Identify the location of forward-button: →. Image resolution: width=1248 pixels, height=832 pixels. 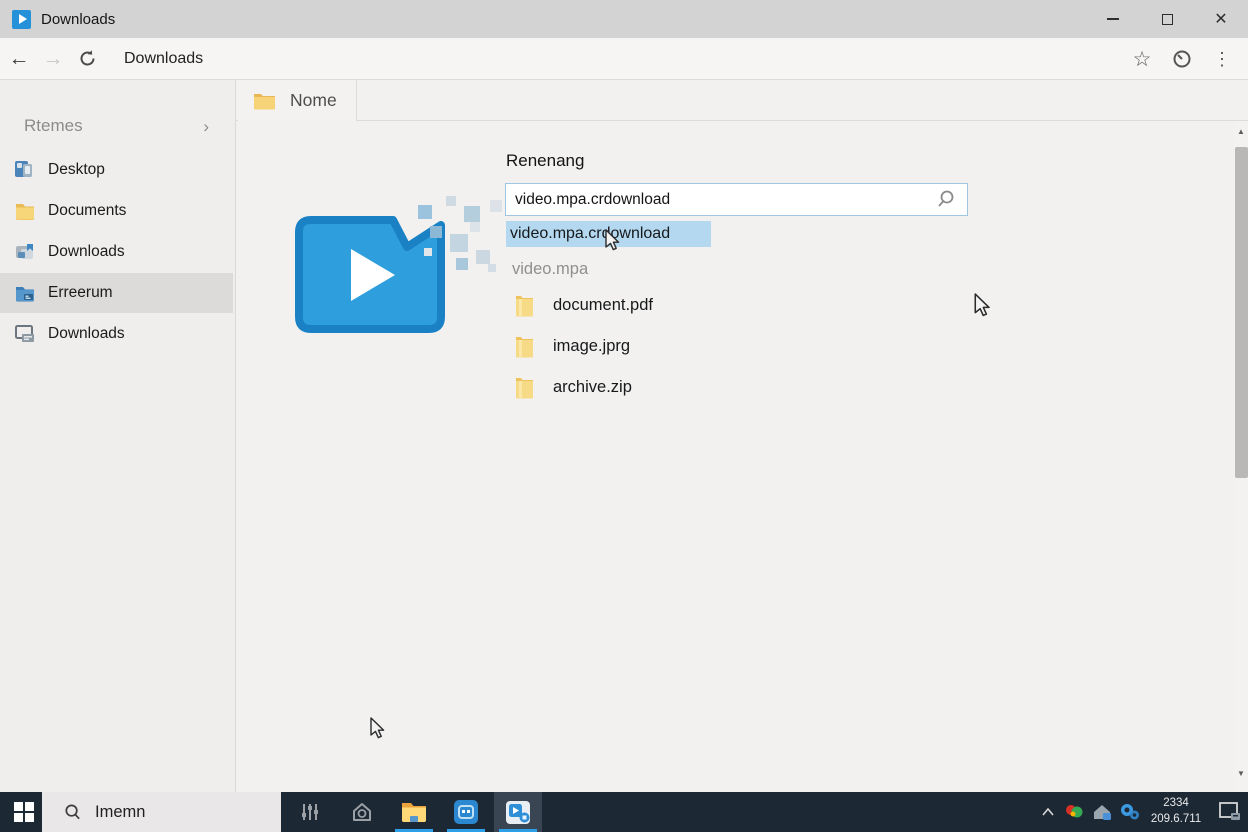
(53, 58).